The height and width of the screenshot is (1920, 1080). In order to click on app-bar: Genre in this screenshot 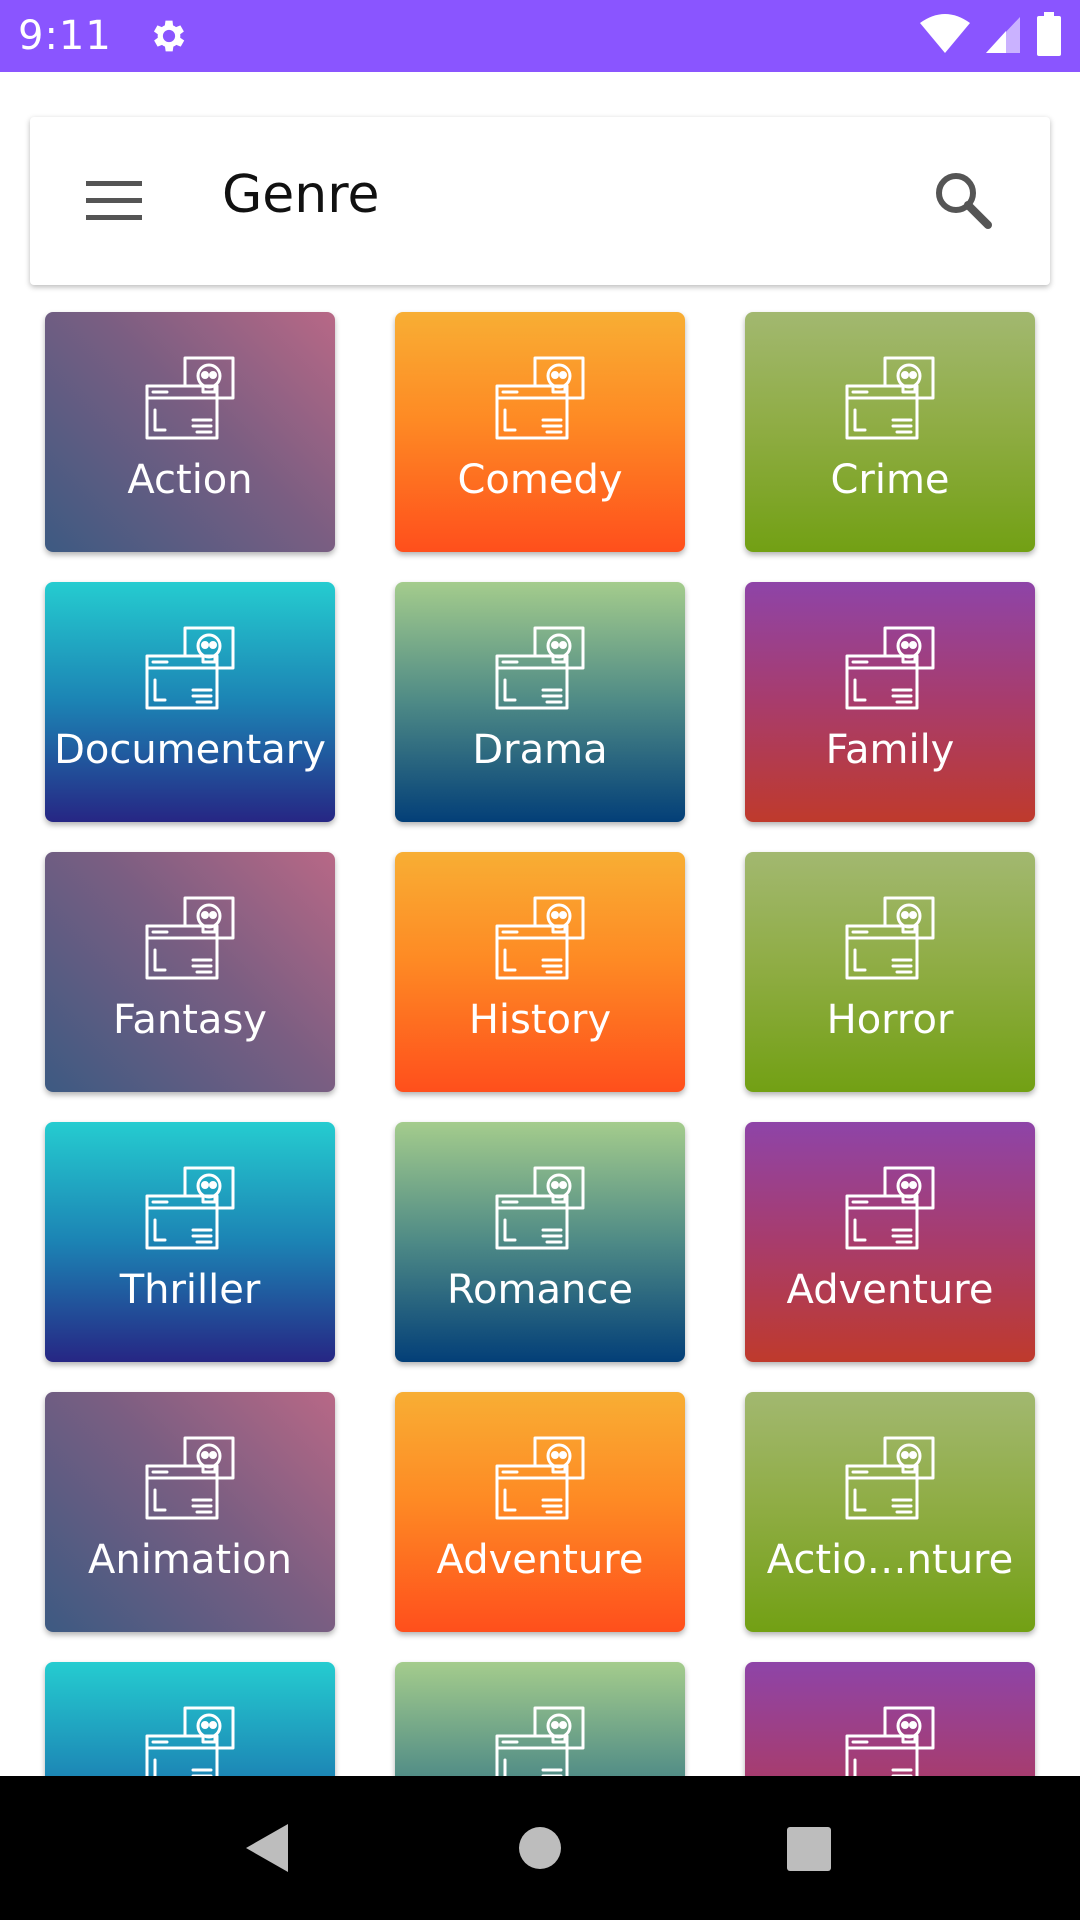, I will do `click(540, 201)`.